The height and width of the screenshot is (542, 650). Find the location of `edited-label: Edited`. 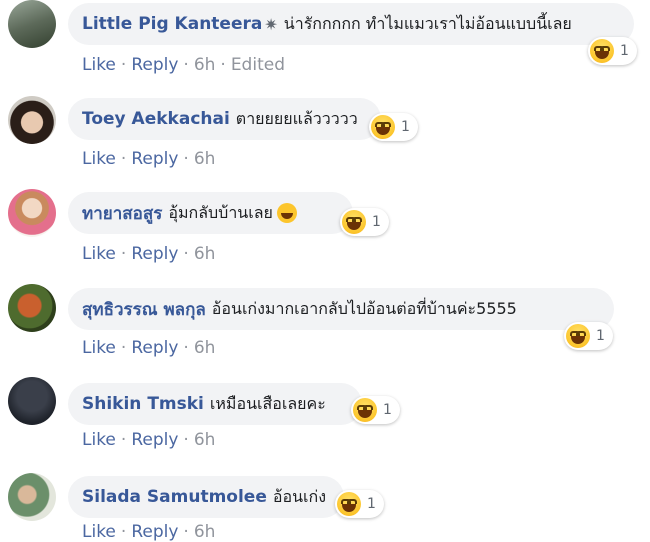

edited-label: Edited is located at coordinates (258, 65).